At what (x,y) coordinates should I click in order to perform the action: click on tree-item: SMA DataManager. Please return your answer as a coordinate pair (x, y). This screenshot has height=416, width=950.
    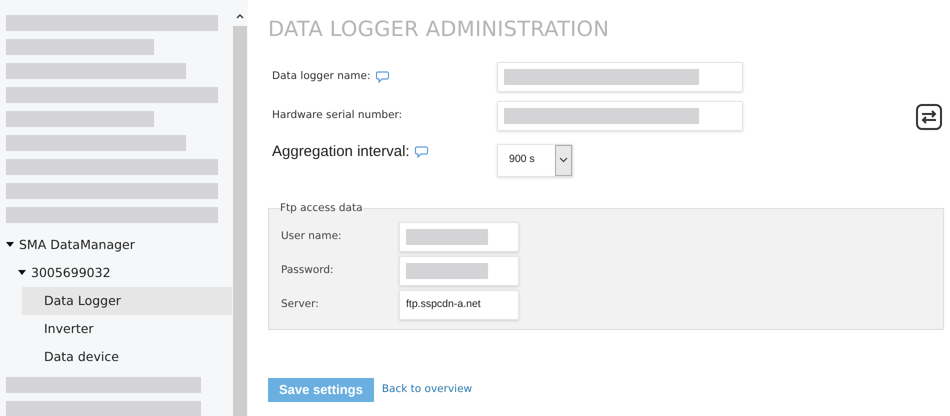
    Looking at the image, I should click on (116, 245).